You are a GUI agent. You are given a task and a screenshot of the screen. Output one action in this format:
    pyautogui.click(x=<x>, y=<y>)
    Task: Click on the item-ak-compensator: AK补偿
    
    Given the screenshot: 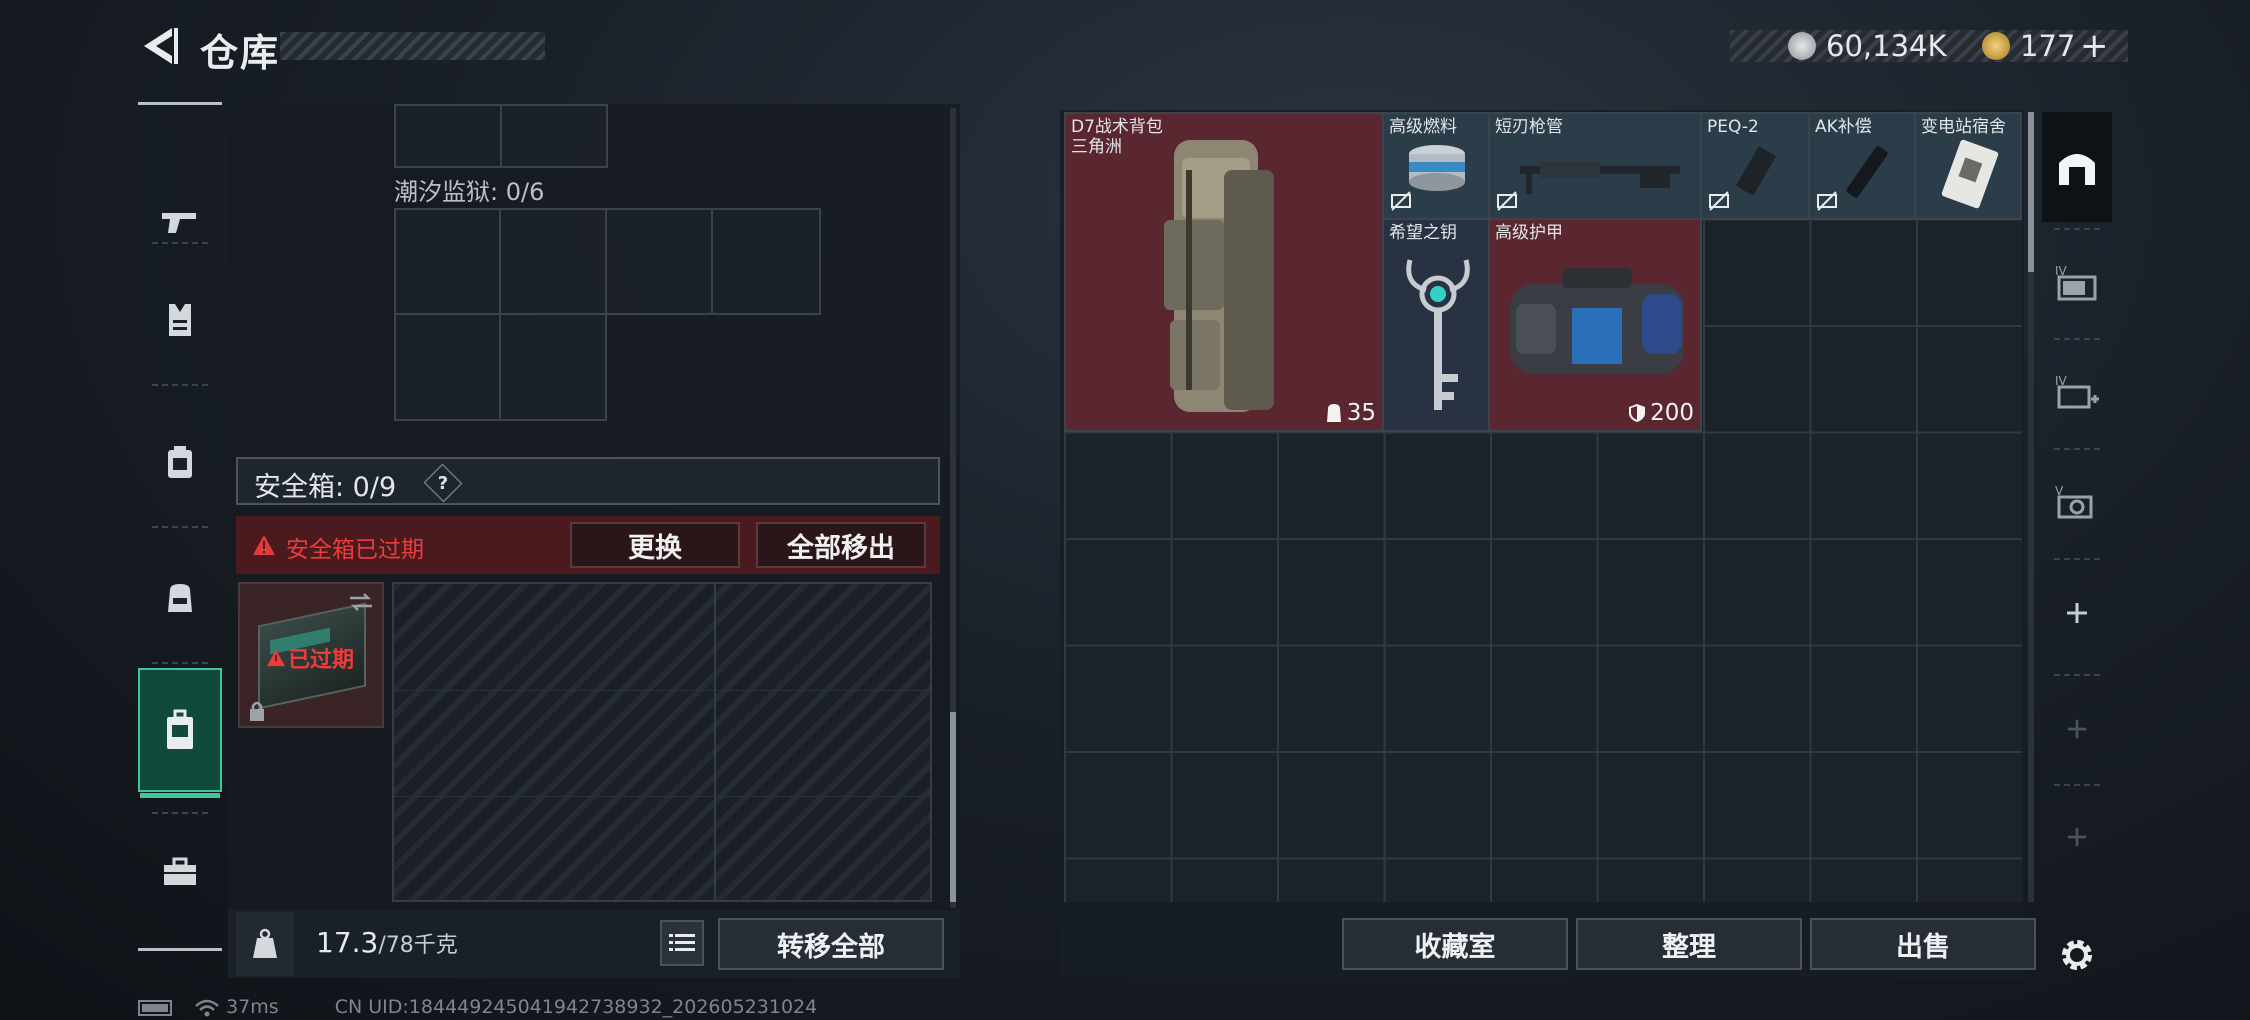 What is the action you would take?
    pyautogui.click(x=1862, y=166)
    